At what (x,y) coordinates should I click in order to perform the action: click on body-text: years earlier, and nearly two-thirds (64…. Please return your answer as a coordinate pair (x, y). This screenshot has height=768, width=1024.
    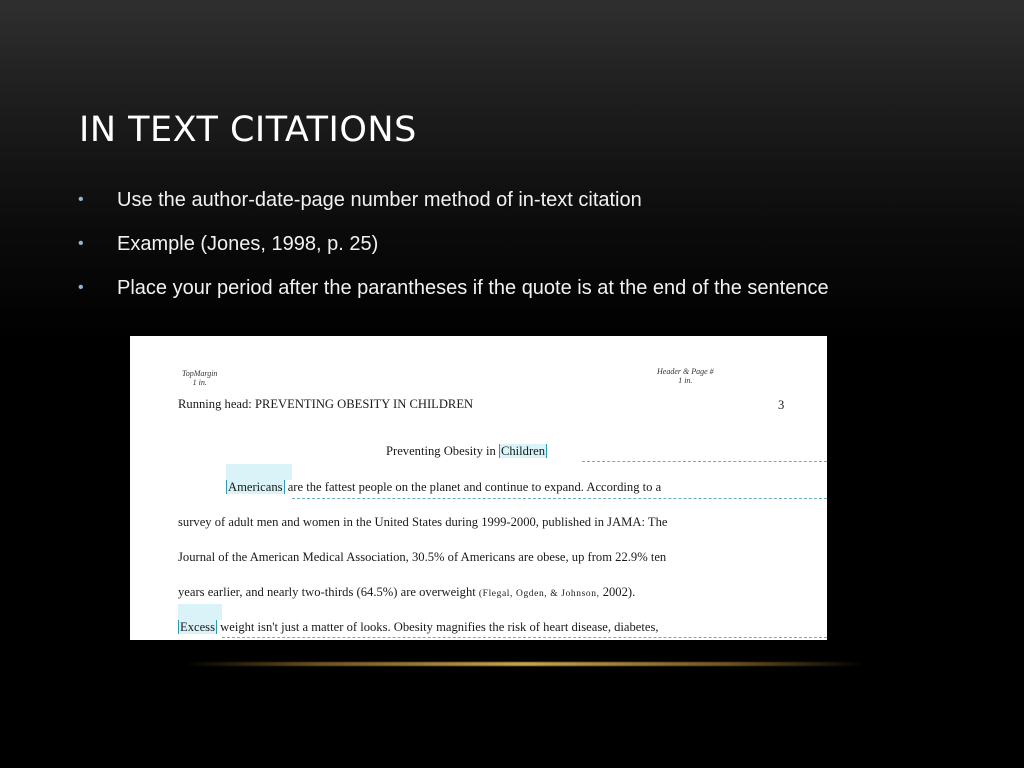
    Looking at the image, I should click on (328, 592).